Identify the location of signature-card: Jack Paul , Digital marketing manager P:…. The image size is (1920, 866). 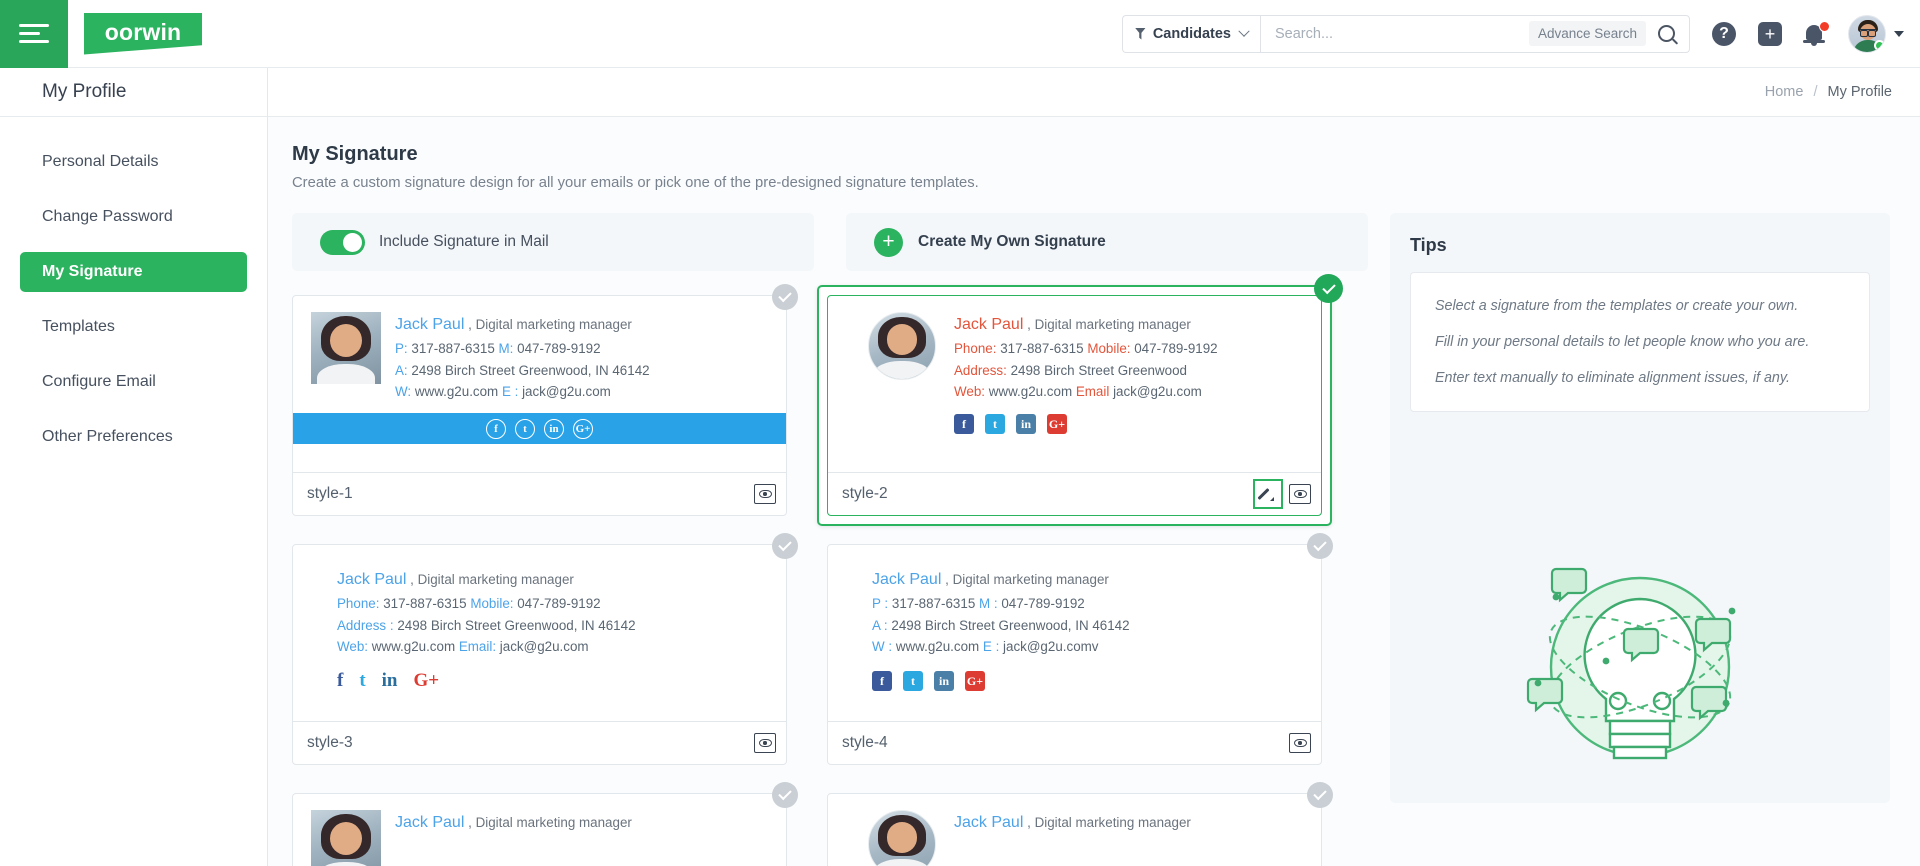
(539, 405).